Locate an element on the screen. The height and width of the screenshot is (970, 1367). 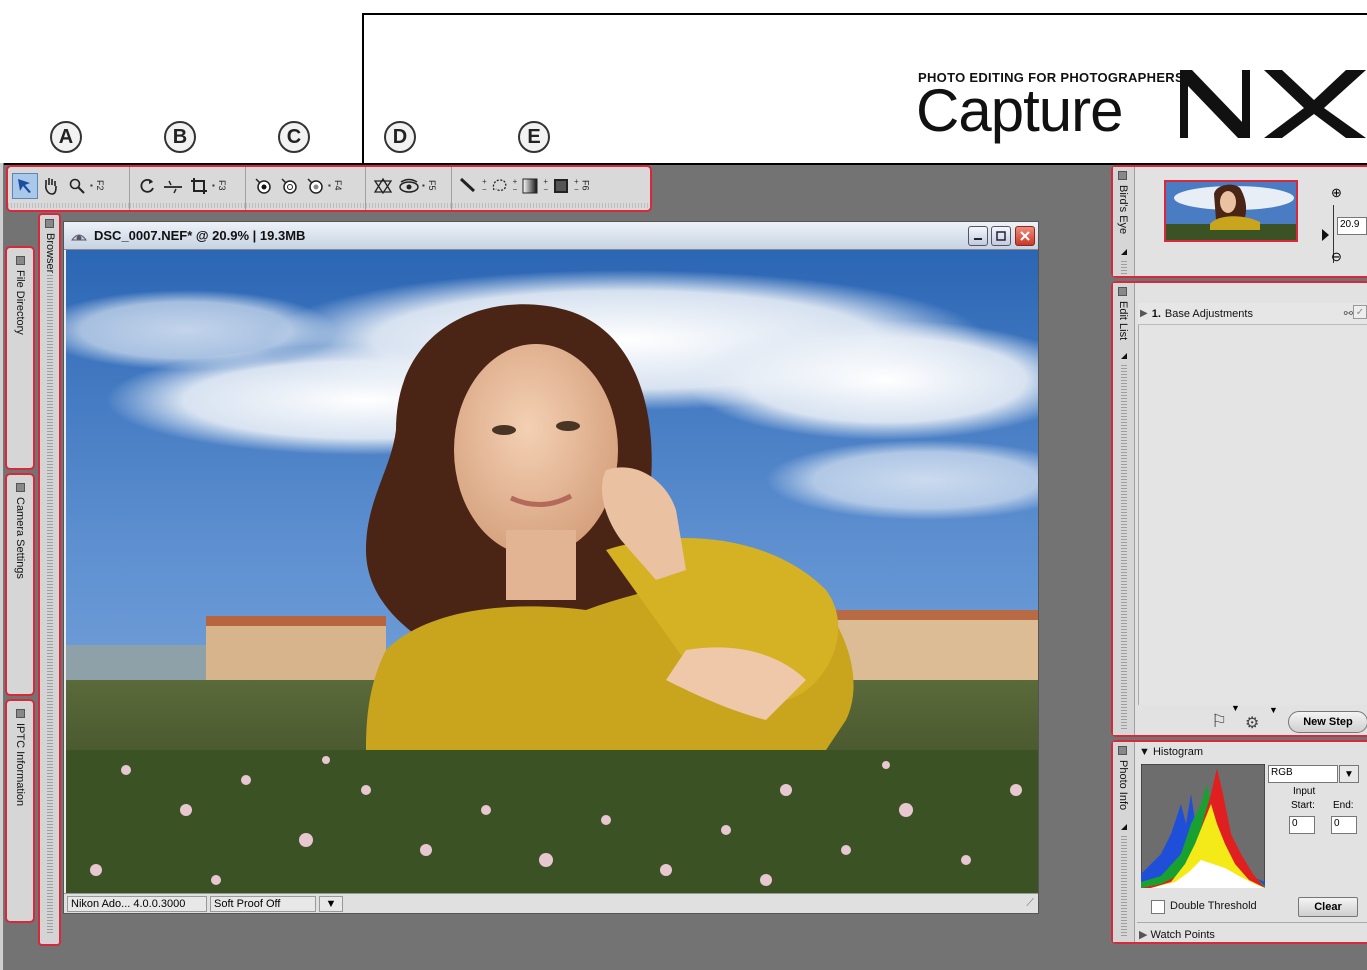
start-input: 0 is located at coordinates (1302, 825).